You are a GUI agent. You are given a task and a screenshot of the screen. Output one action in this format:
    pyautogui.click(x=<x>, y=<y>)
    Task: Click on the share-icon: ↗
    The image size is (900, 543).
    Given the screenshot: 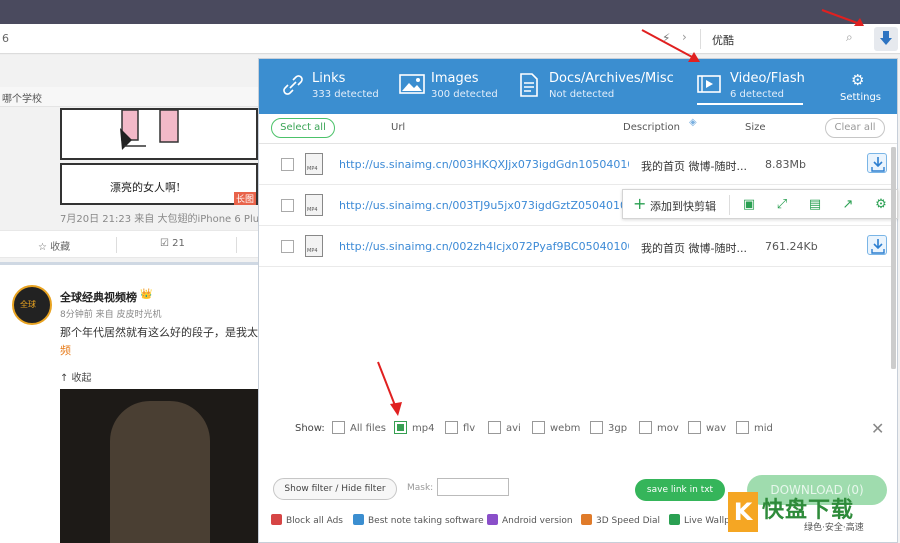 What is the action you would take?
    pyautogui.click(x=848, y=205)
    